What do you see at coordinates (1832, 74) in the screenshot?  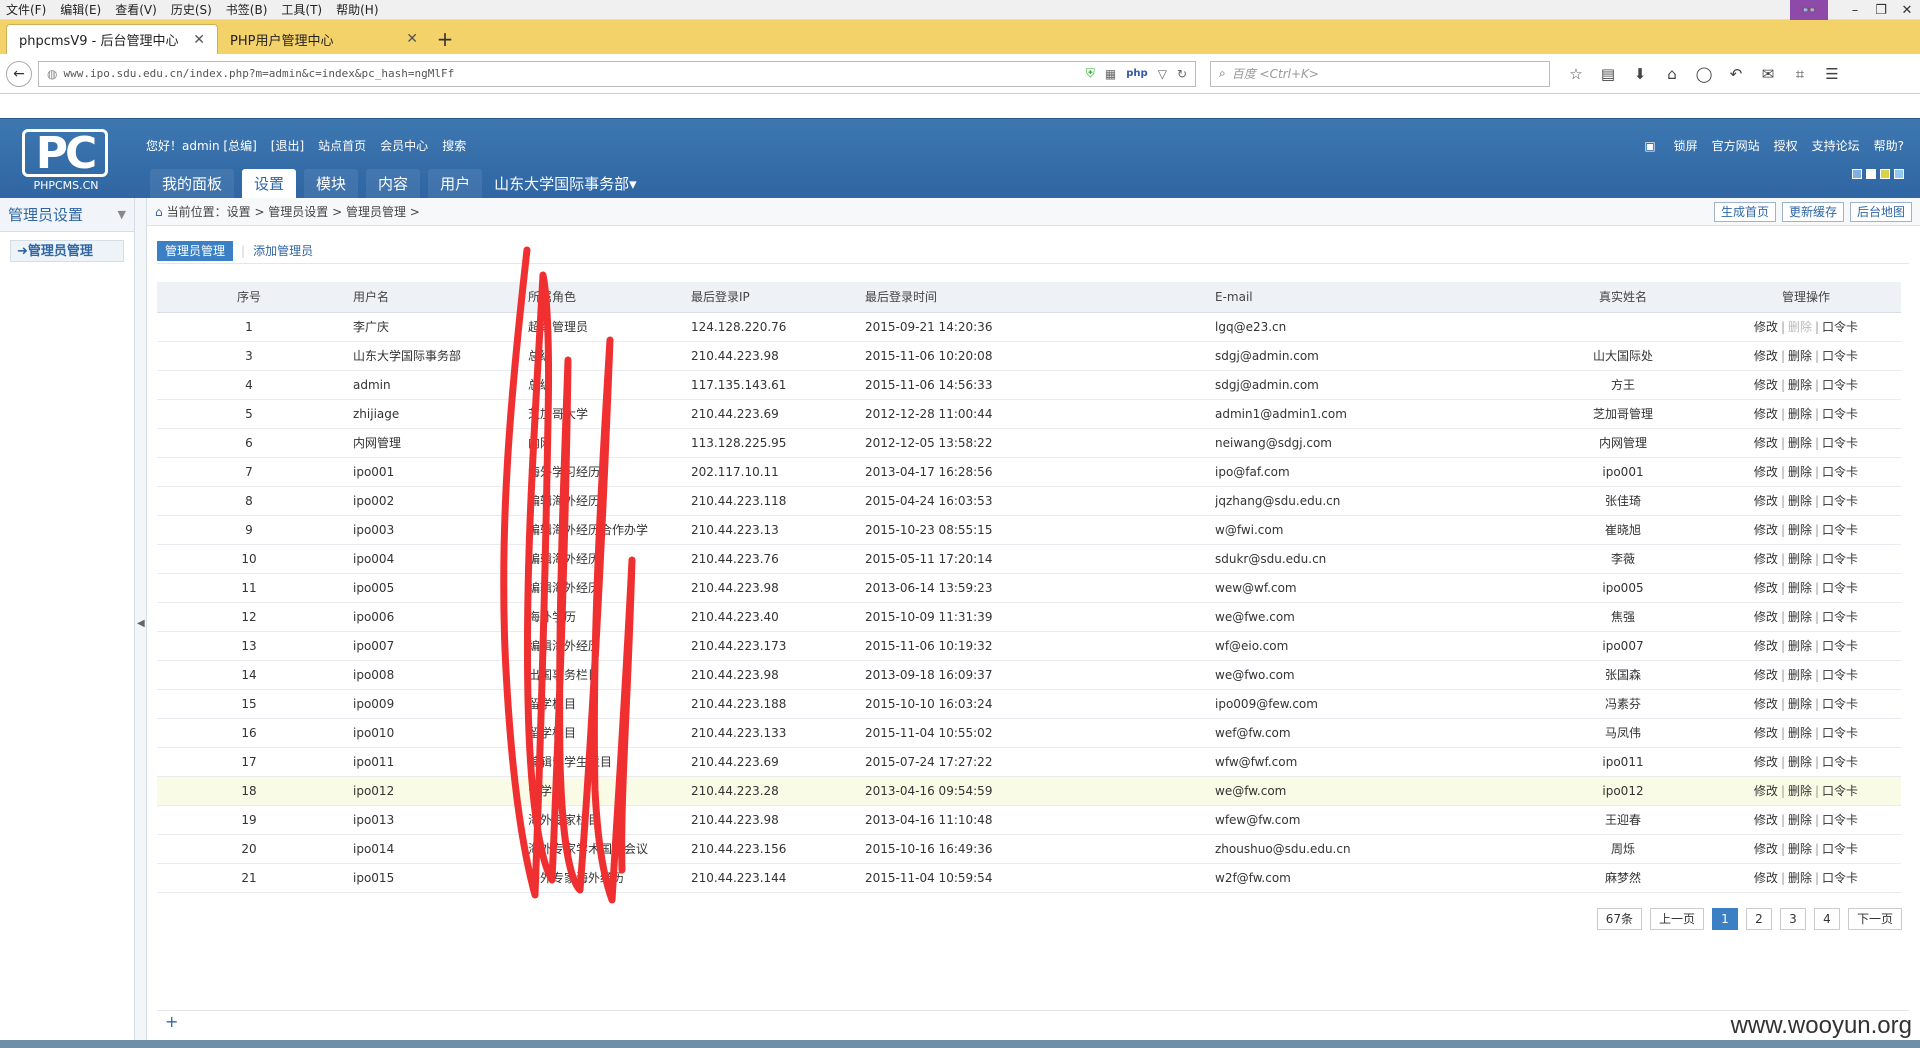 I see `menu-icon: ☰` at bounding box center [1832, 74].